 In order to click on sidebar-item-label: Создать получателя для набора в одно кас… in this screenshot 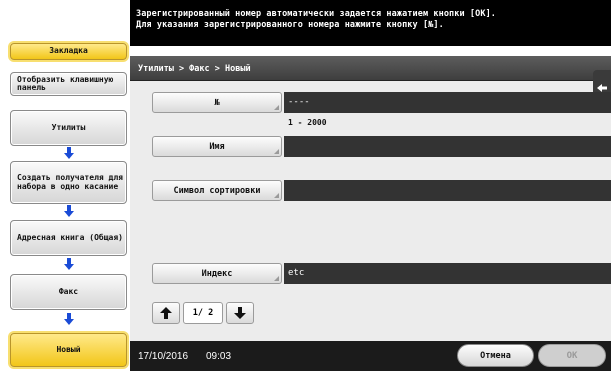, I will do `click(70, 182)`.